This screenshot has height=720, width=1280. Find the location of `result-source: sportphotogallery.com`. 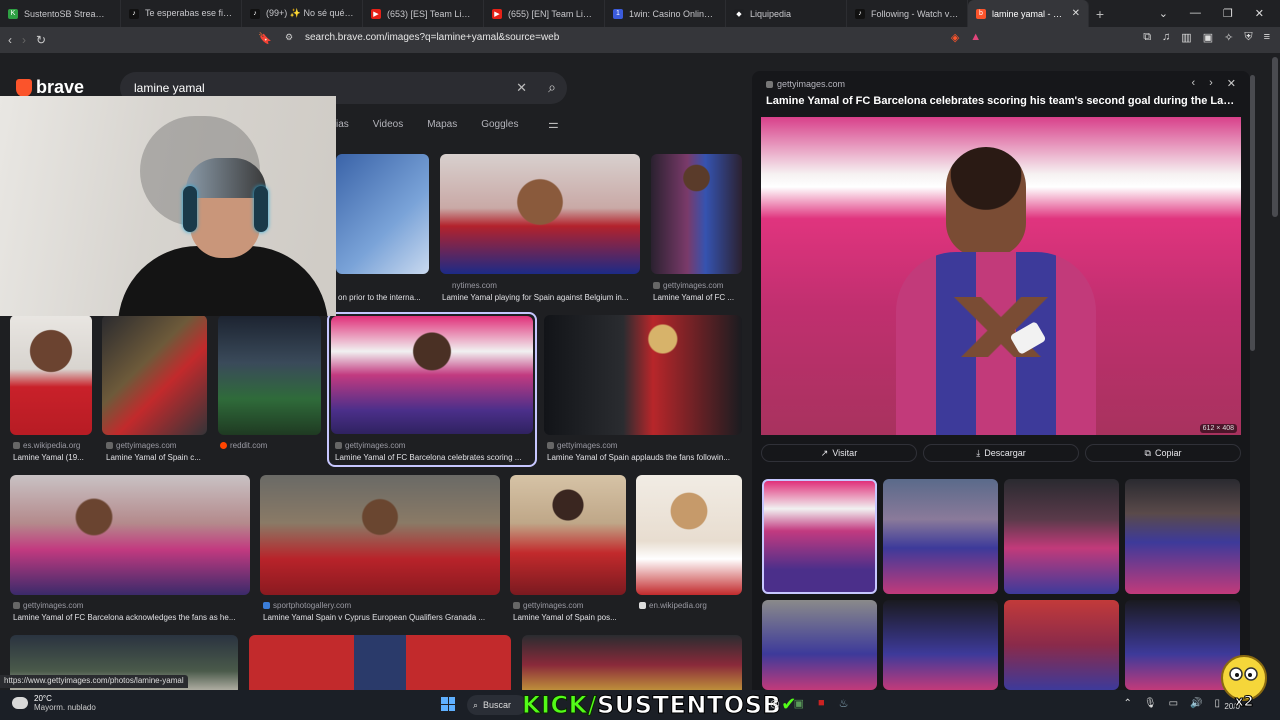

result-source: sportphotogallery.com is located at coordinates (307, 605).